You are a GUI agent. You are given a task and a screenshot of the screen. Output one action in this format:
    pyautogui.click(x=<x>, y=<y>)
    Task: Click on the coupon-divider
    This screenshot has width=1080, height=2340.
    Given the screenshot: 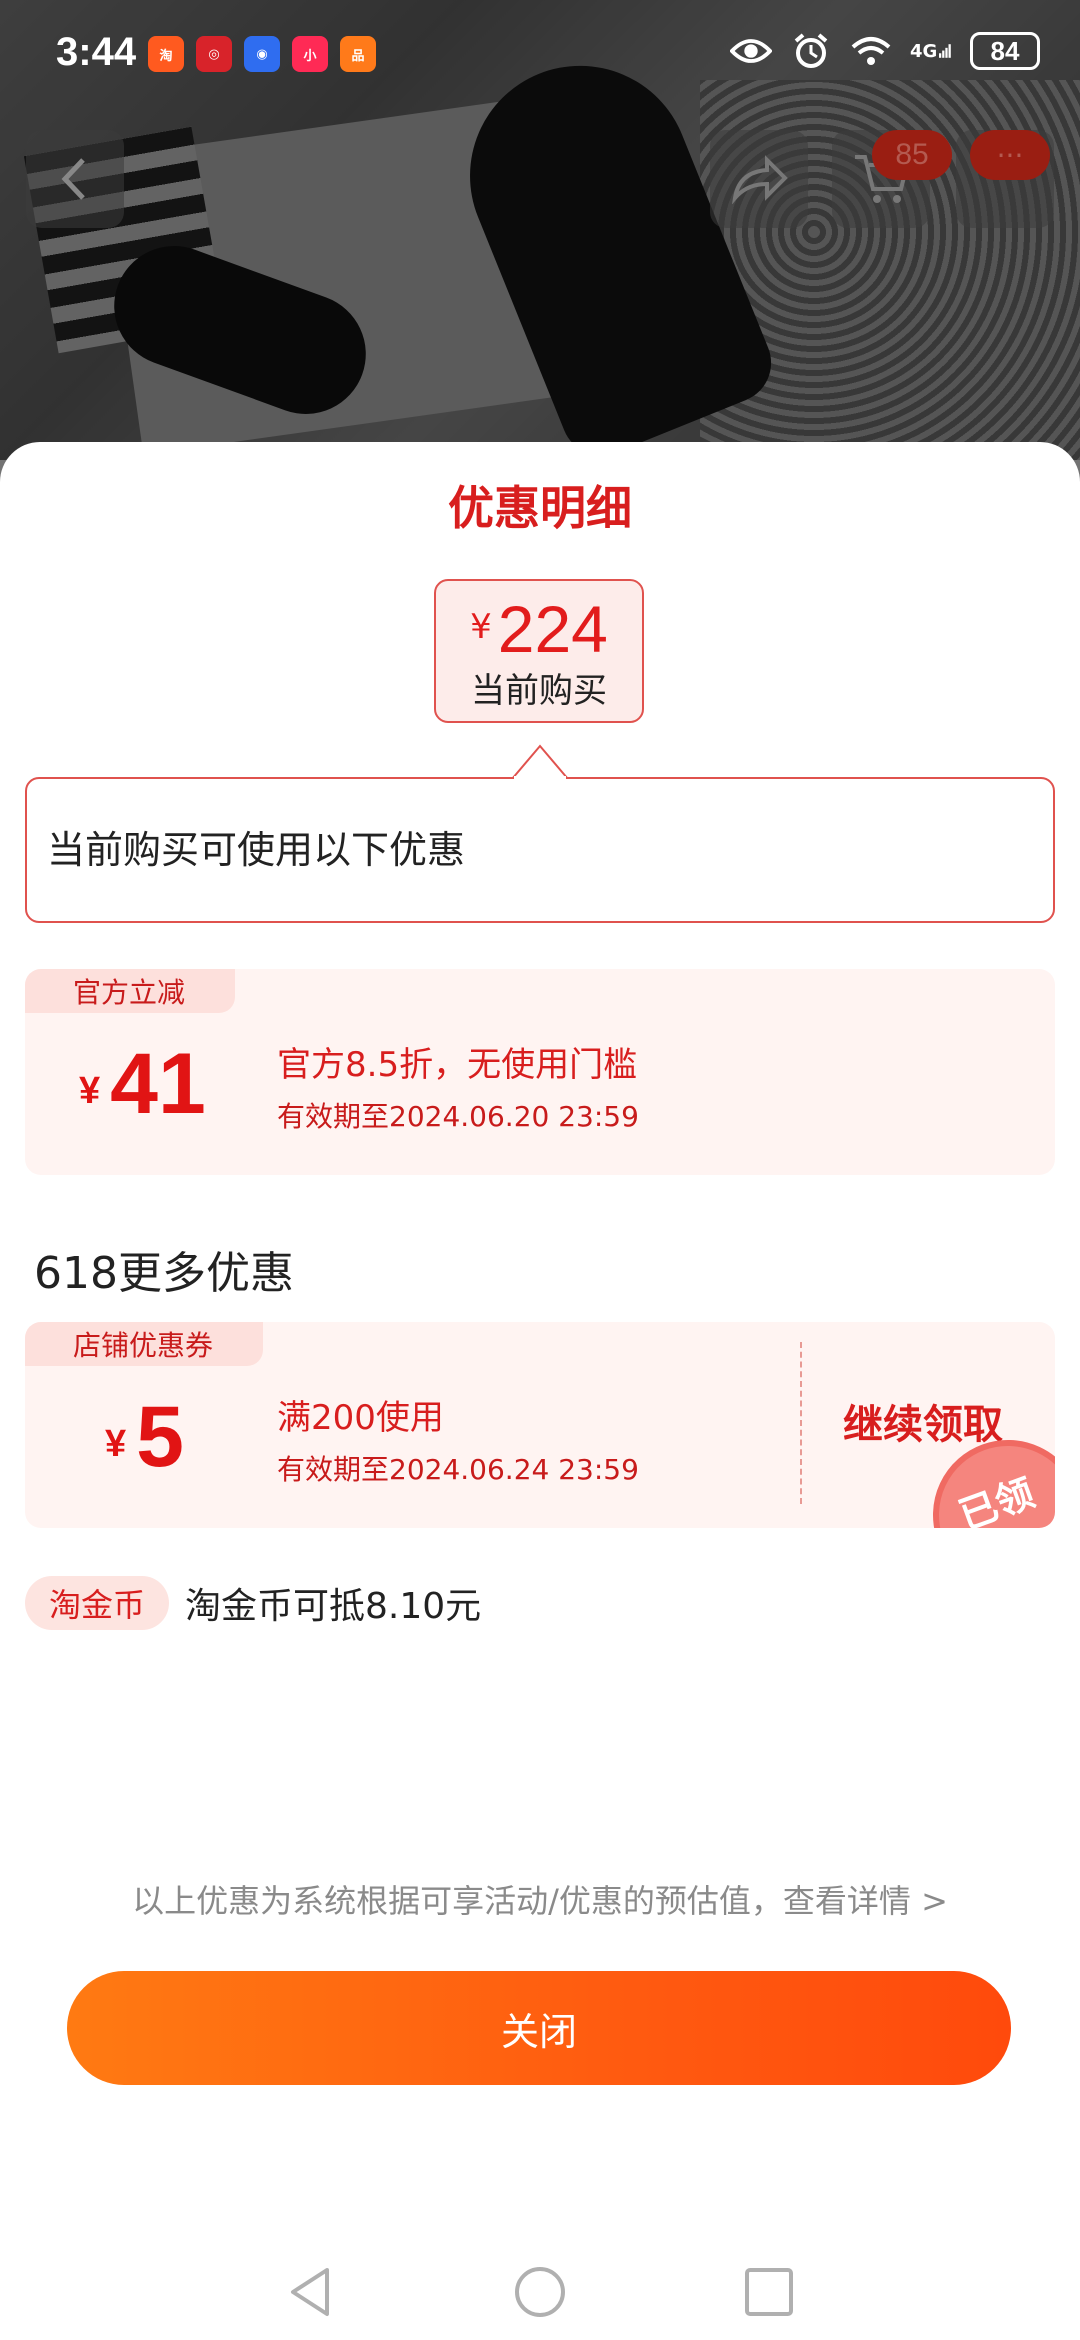 What is the action you would take?
    pyautogui.click(x=801, y=1423)
    